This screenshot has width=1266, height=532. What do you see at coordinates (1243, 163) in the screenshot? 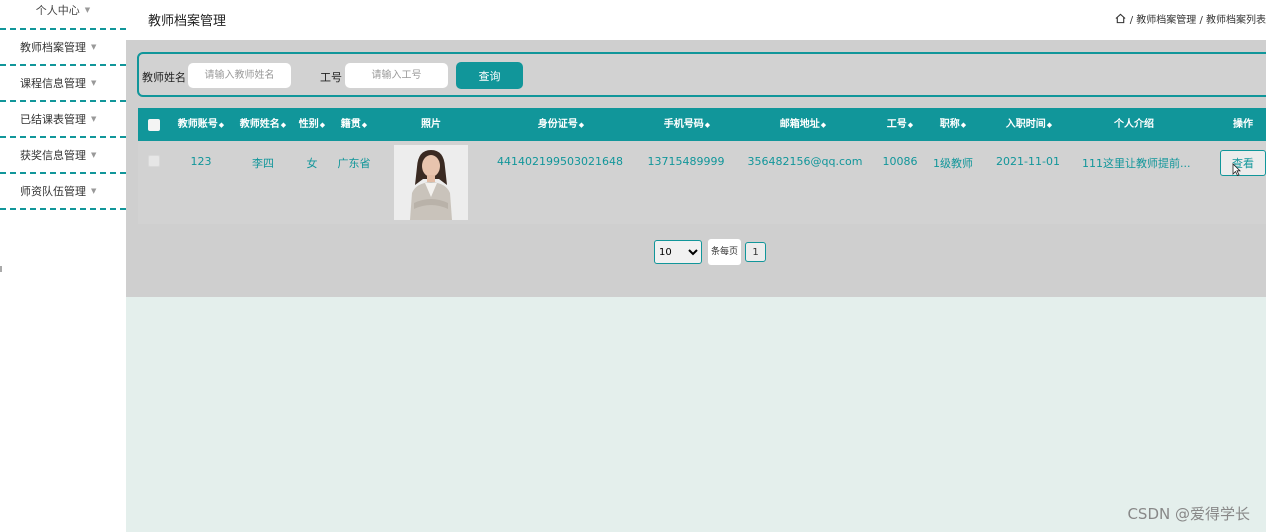
I see `view-button: 查看` at bounding box center [1243, 163].